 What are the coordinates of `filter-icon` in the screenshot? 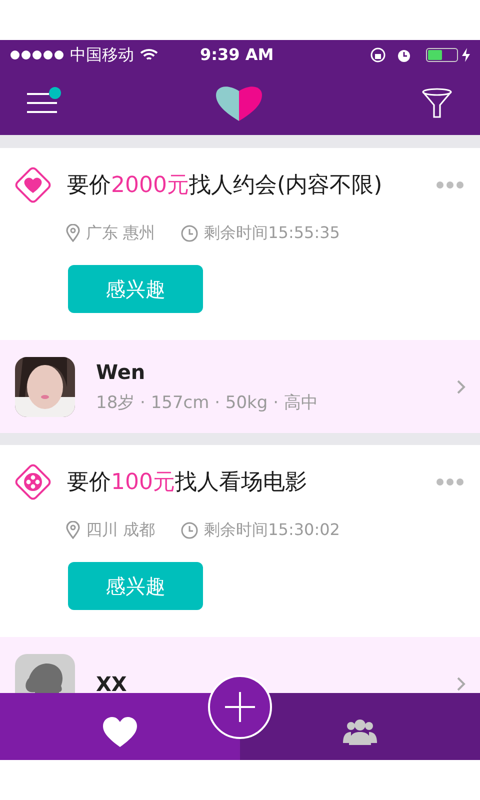 It's located at (437, 102).